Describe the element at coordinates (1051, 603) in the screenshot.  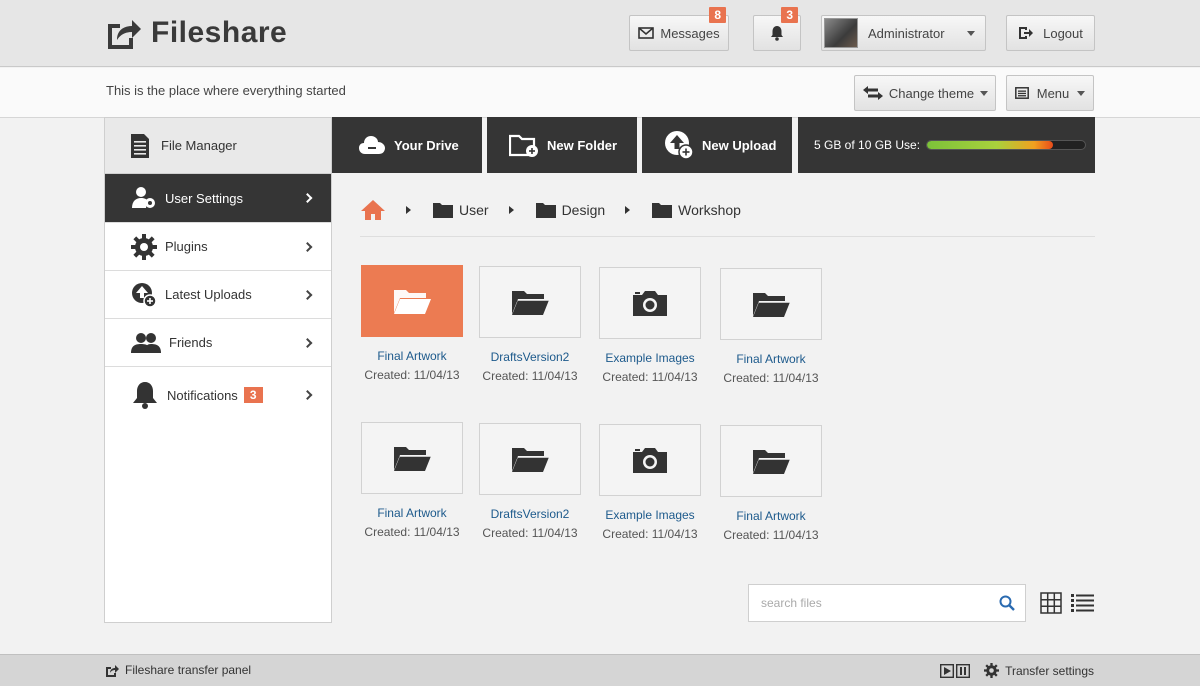
I see `grid-view-icon` at that location.